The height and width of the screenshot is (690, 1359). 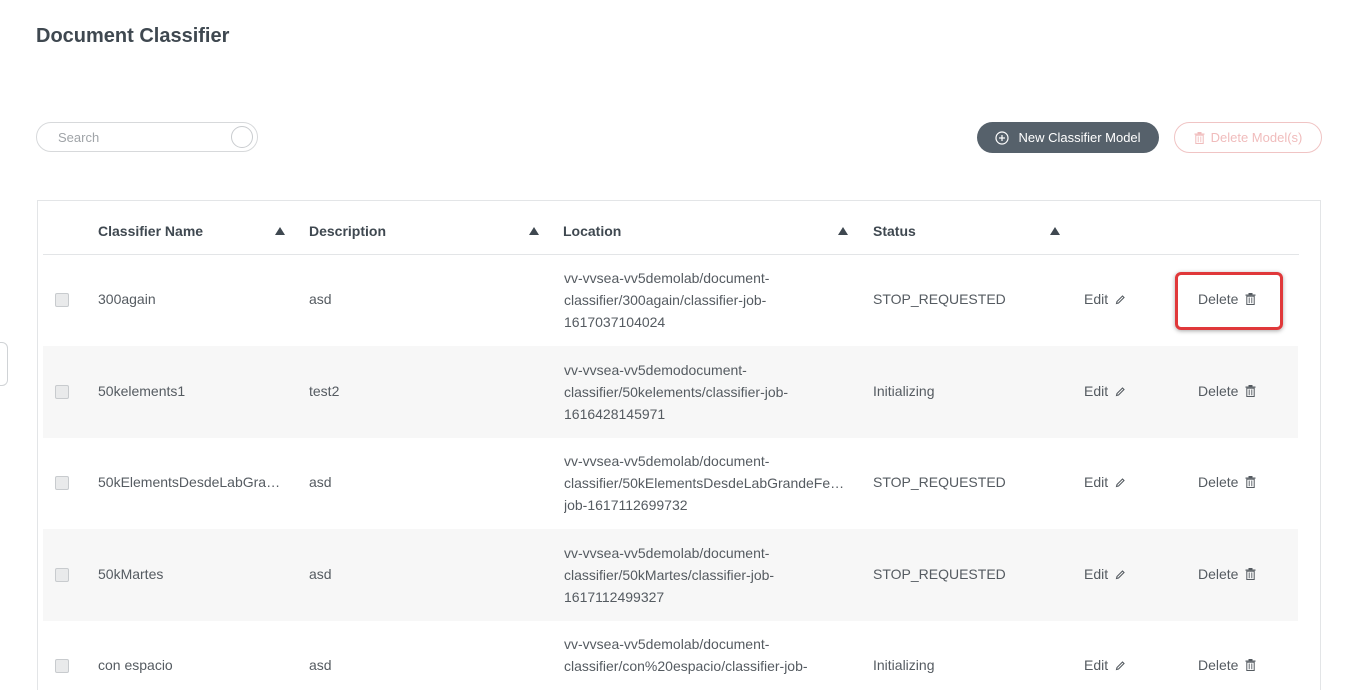 What do you see at coordinates (894, 231) in the screenshot?
I see `column-header-status: Status` at bounding box center [894, 231].